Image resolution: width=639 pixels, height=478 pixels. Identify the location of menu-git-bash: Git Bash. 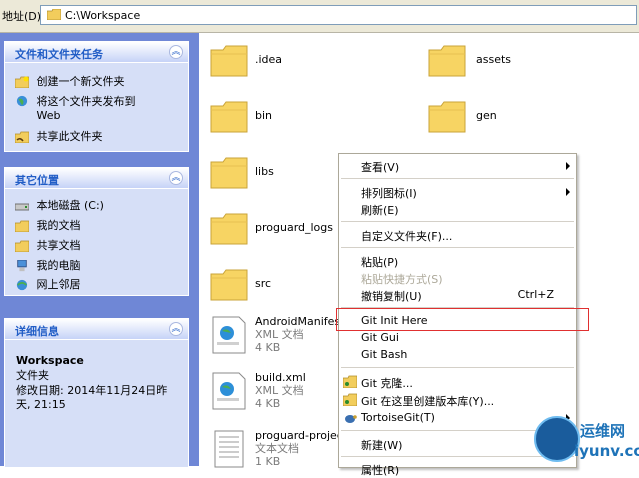
(457, 354).